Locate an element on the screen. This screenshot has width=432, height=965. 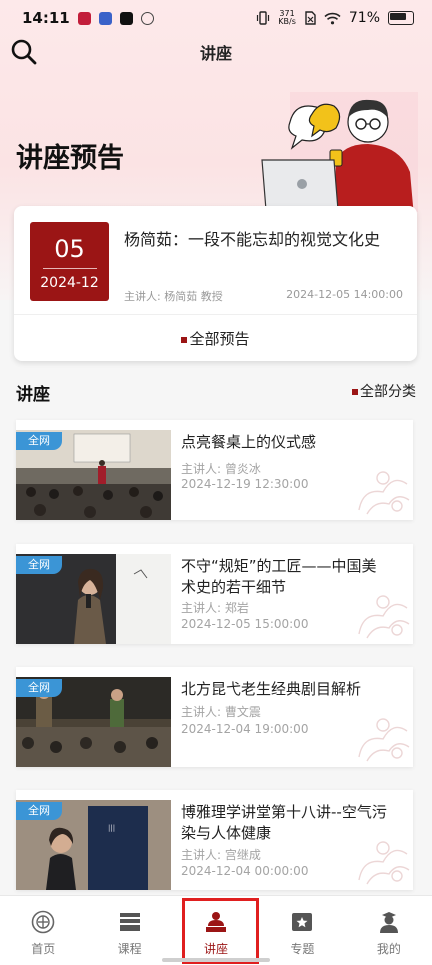
tab-profile: 我的 is located at coordinates (389, 930).